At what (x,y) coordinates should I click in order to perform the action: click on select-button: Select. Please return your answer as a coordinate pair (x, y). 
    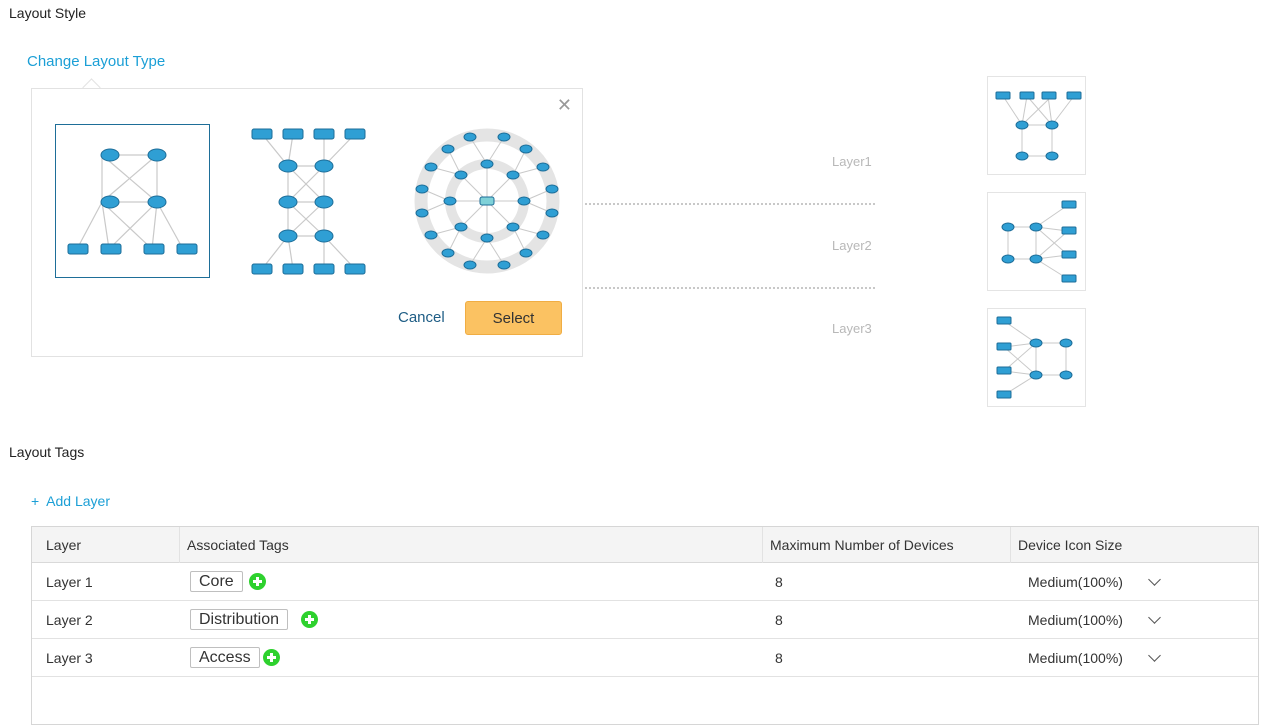
    Looking at the image, I should click on (513, 318).